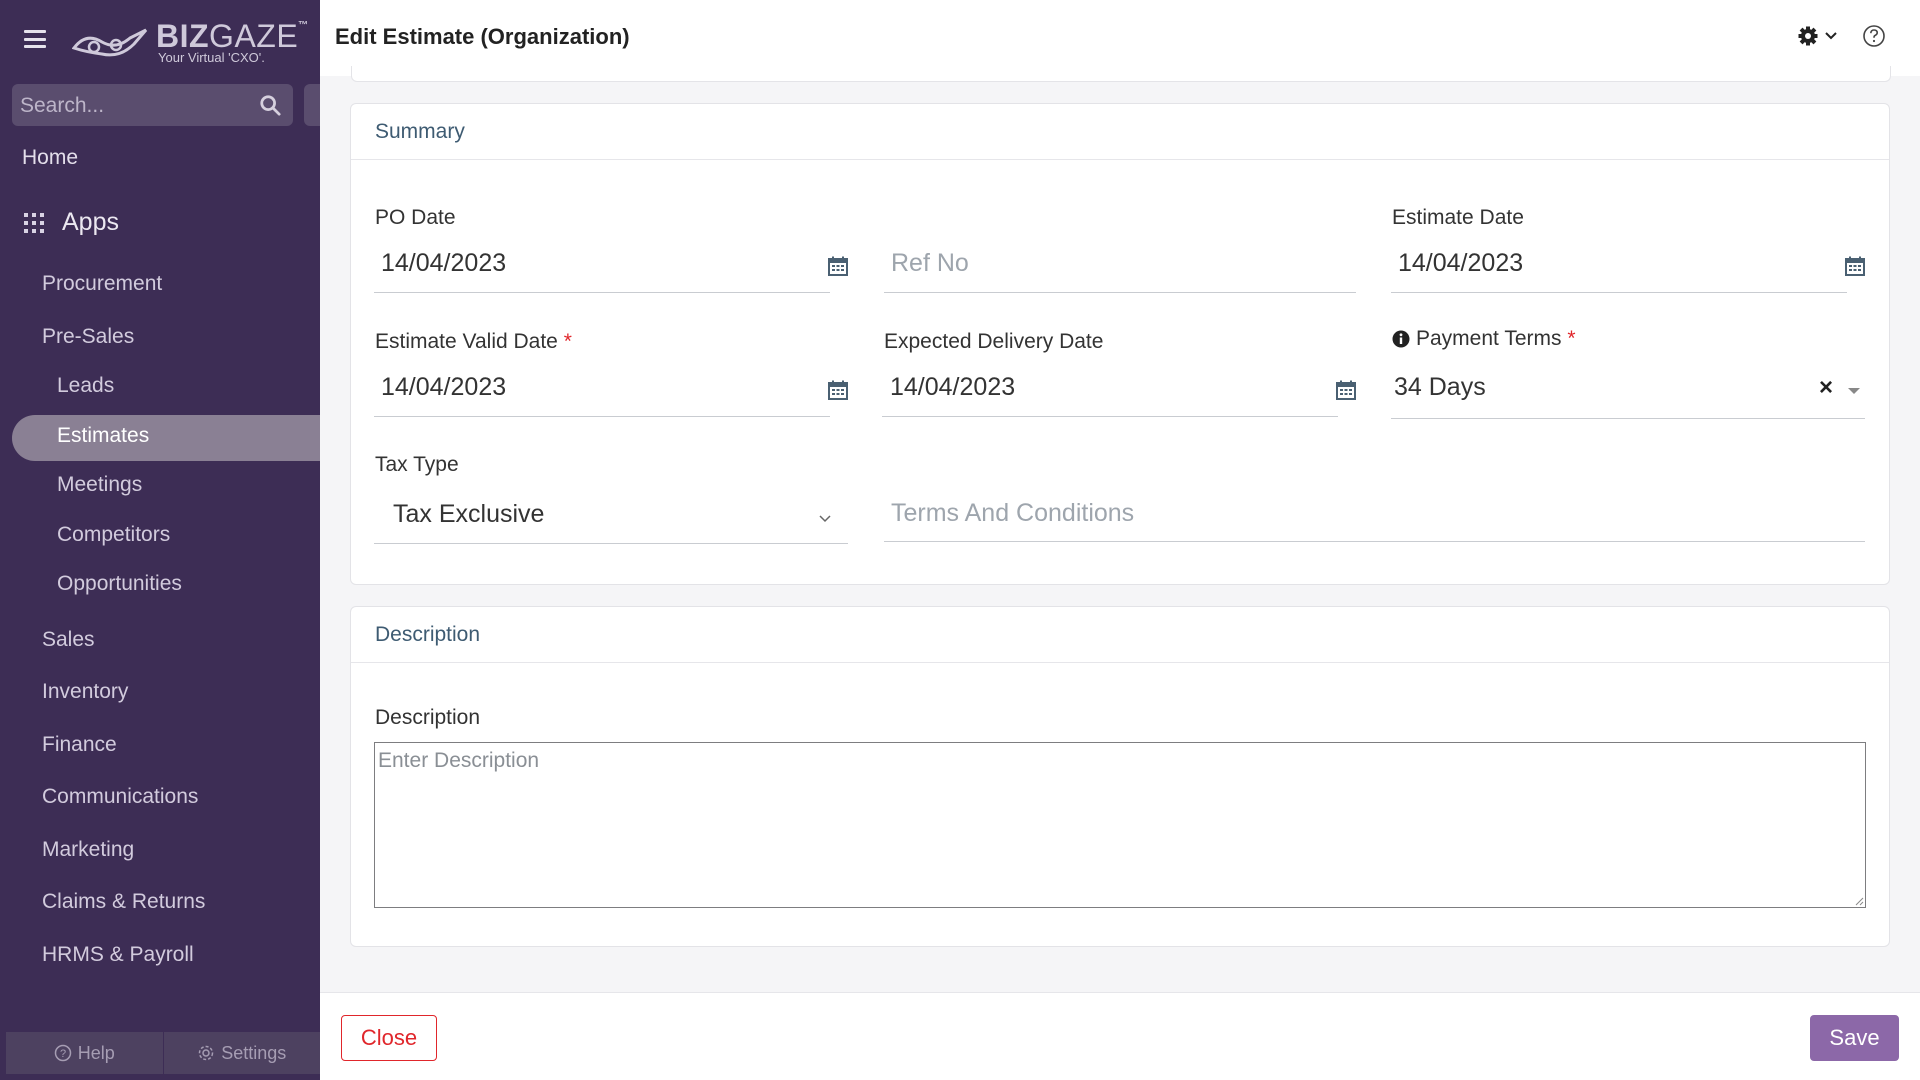 The width and height of the screenshot is (1920, 1080). I want to click on nav-hrms-payroll: HRMS & Payroll, so click(118, 955).